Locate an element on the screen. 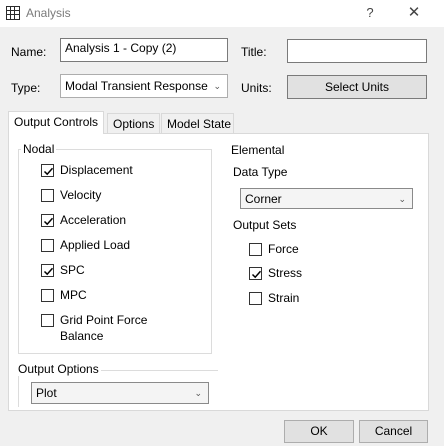  grid-point-force-label: Grid Point Force is located at coordinates (104, 320).